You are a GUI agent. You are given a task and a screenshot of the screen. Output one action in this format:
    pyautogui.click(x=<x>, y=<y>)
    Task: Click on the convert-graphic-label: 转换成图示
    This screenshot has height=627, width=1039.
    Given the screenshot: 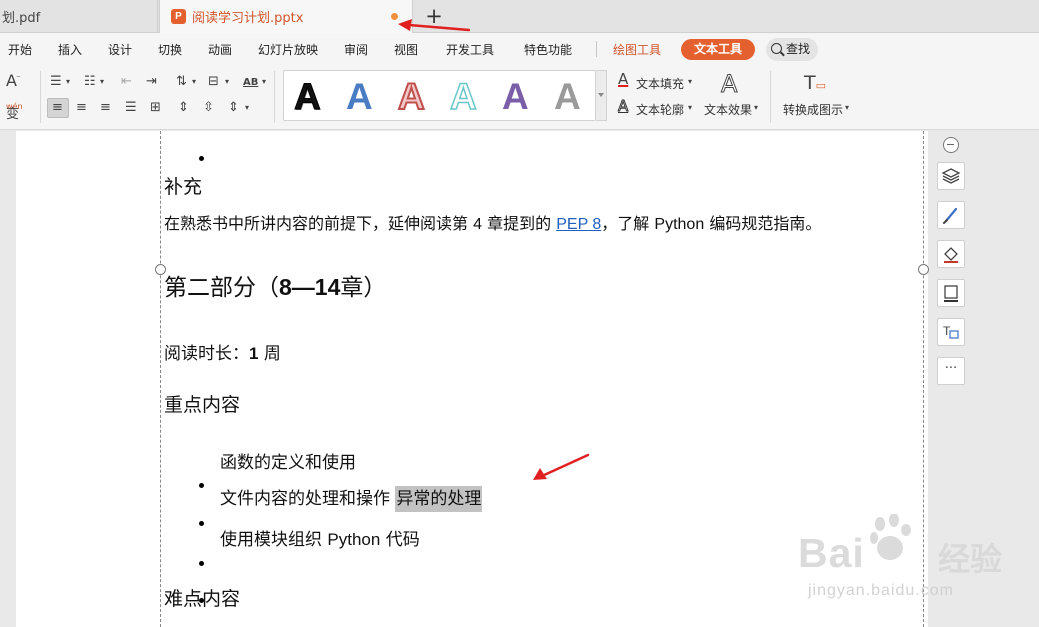 What is the action you would take?
    pyautogui.click(x=813, y=109)
    